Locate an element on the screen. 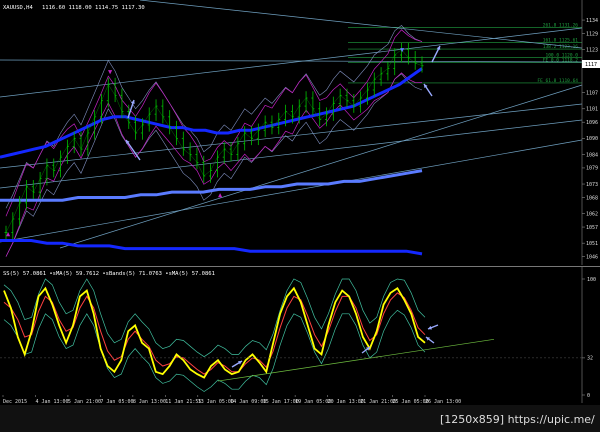 This screenshot has height=432, width=600. stoch-band-lower is located at coordinates (214, 350).